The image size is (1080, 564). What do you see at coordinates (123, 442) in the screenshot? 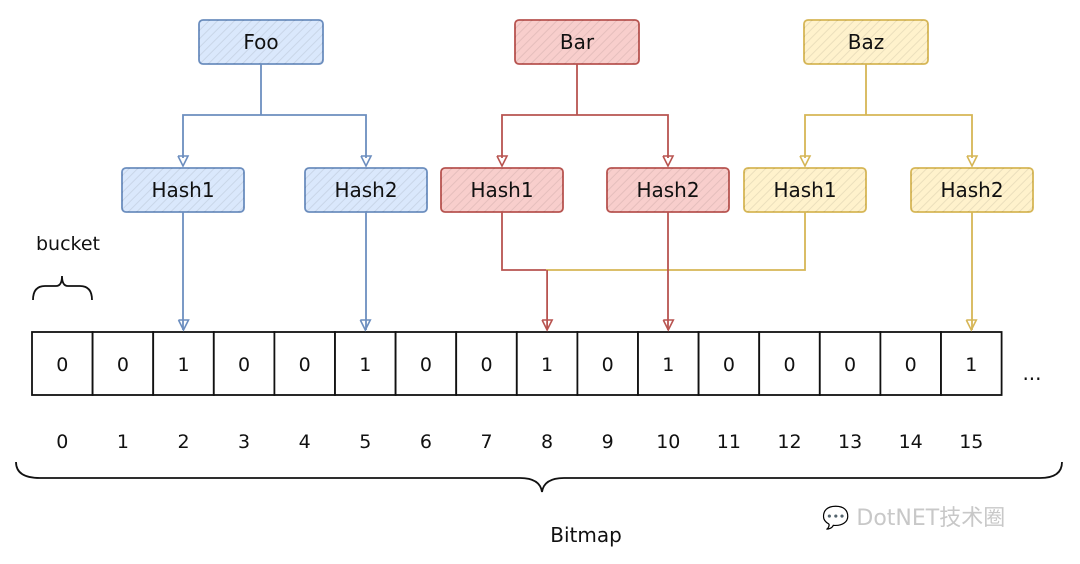
I see `bit-index: 1` at bounding box center [123, 442].